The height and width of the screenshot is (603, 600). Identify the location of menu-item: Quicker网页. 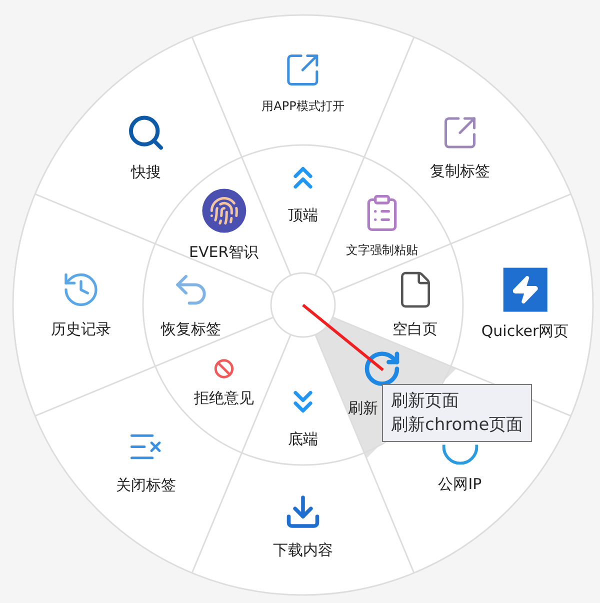
(525, 305).